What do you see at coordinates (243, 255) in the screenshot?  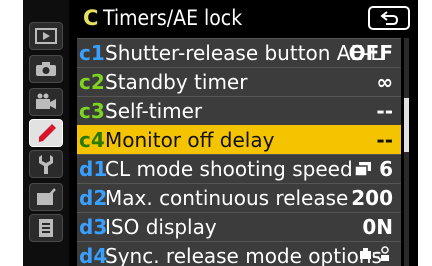 I see `item-label: Sync. release mode options` at bounding box center [243, 255].